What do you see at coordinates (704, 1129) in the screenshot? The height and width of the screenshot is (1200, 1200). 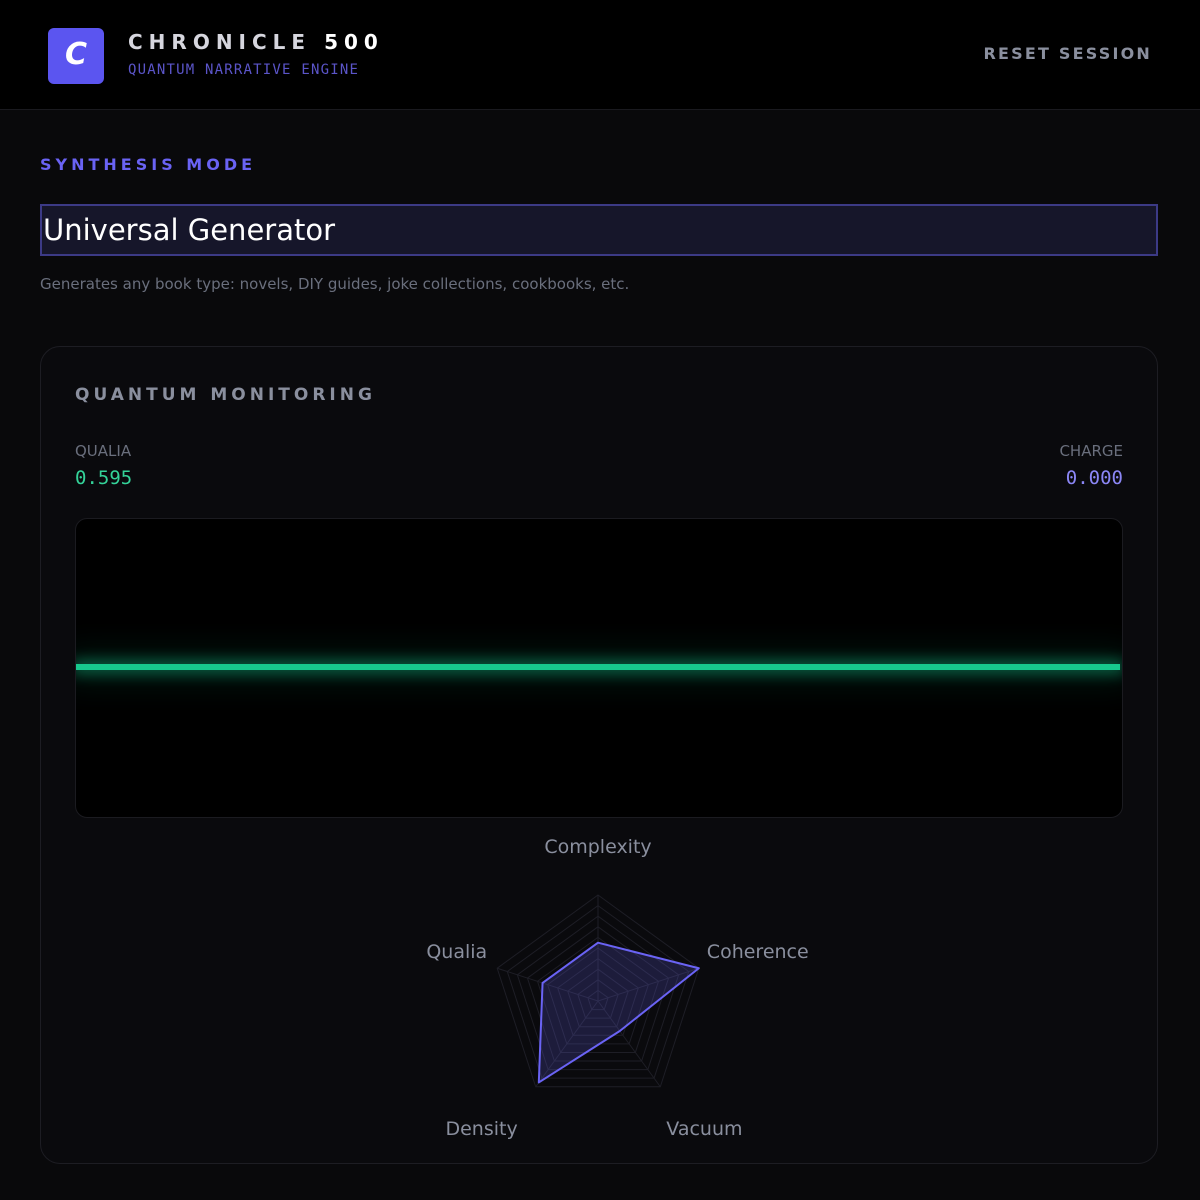 I see `radar-axis-label-vacuum: Vacuum` at bounding box center [704, 1129].